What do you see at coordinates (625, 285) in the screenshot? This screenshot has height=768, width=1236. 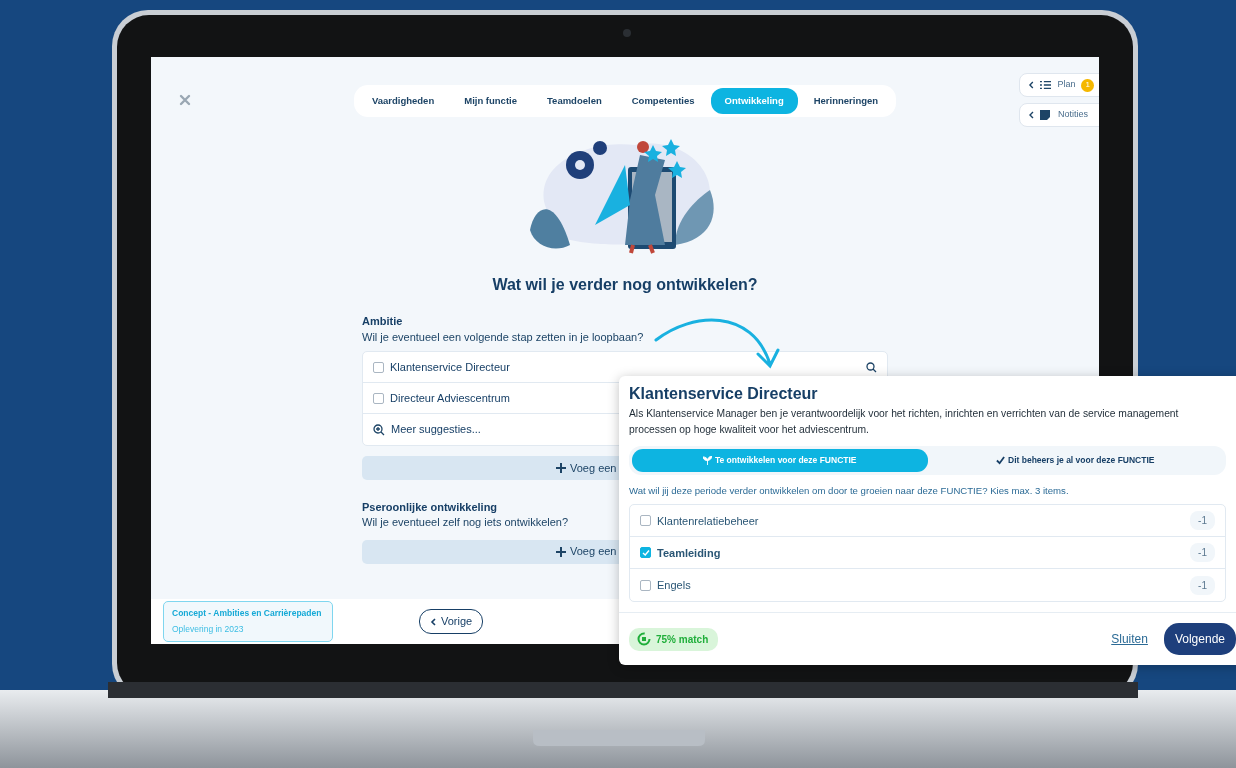 I see `page-heading: Wat wil je verder nog ontwikkelen?` at bounding box center [625, 285].